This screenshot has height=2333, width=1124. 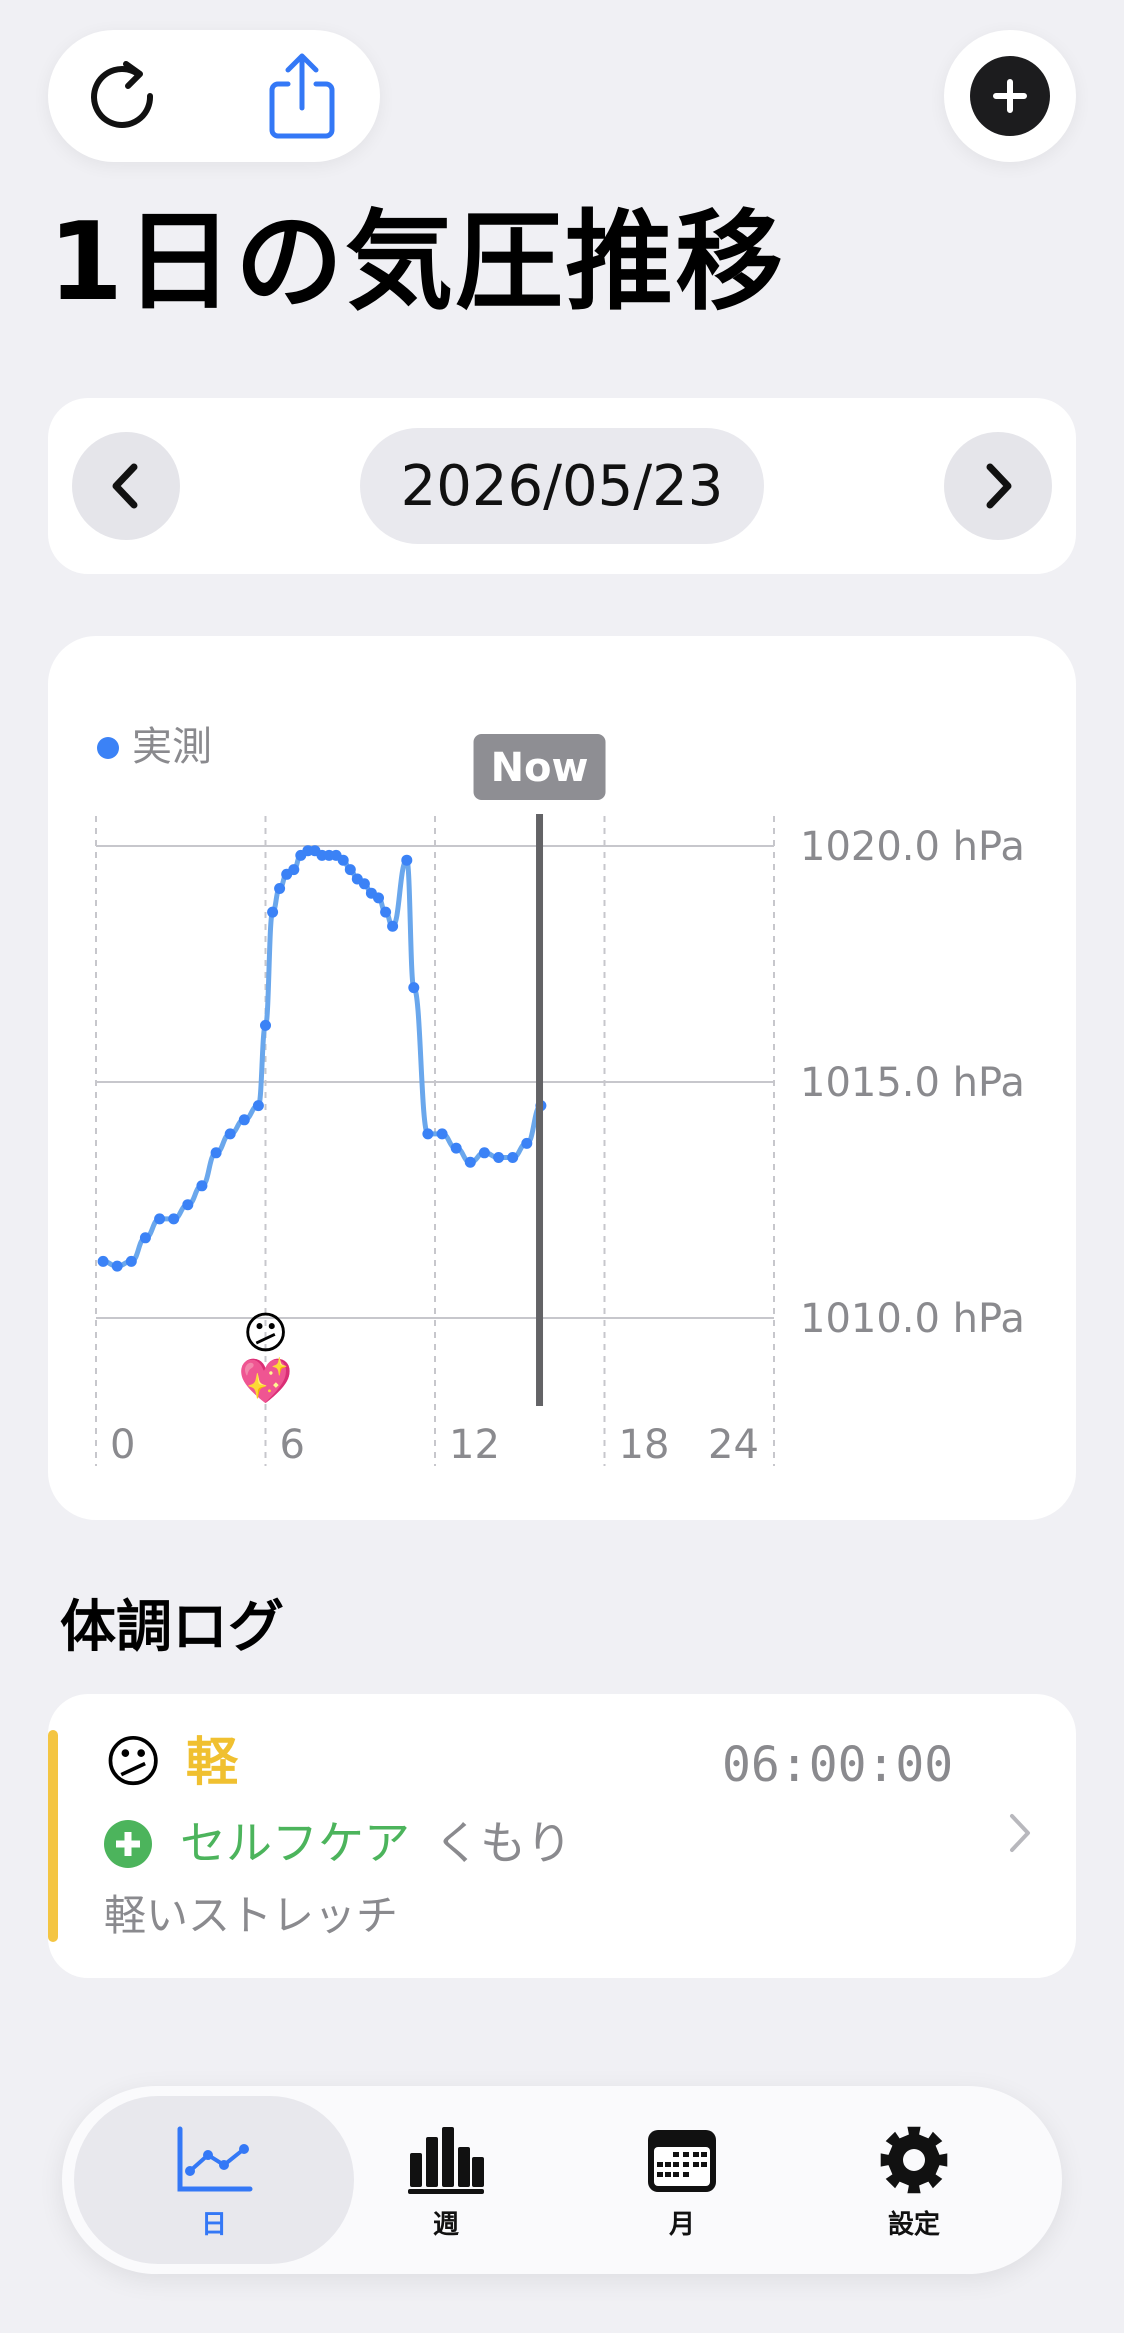 What do you see at coordinates (474, 1445) in the screenshot?
I see `x-tick-label: 12` at bounding box center [474, 1445].